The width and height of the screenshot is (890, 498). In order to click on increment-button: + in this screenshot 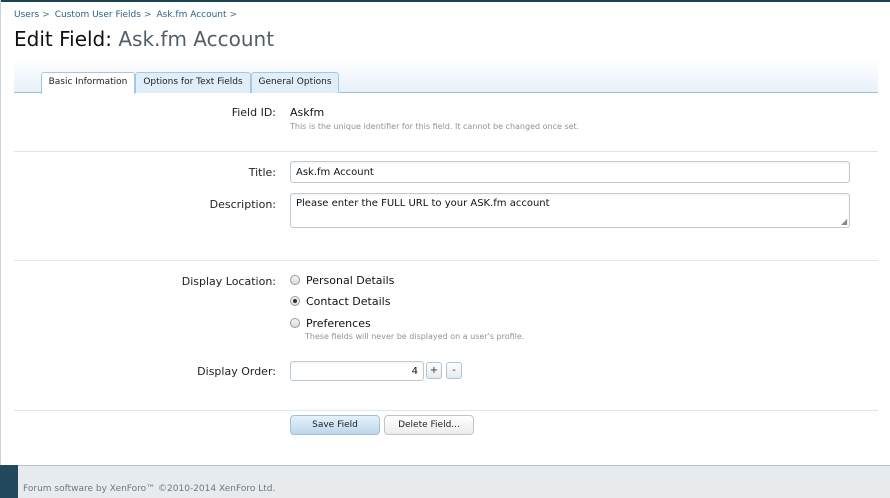, I will do `click(434, 370)`.